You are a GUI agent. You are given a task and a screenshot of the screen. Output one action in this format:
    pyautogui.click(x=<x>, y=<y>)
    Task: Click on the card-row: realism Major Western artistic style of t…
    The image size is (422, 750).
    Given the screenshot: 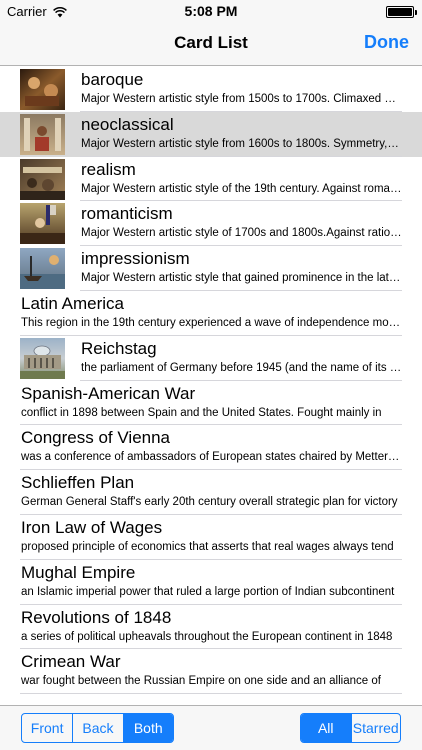 What is the action you would take?
    pyautogui.click(x=211, y=179)
    